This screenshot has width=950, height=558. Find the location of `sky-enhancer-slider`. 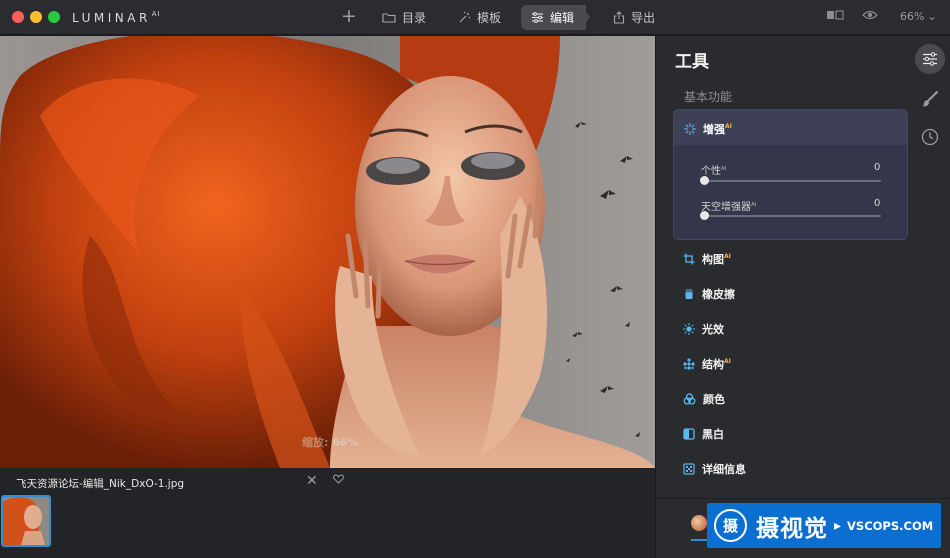

sky-enhancer-slider is located at coordinates (791, 216).